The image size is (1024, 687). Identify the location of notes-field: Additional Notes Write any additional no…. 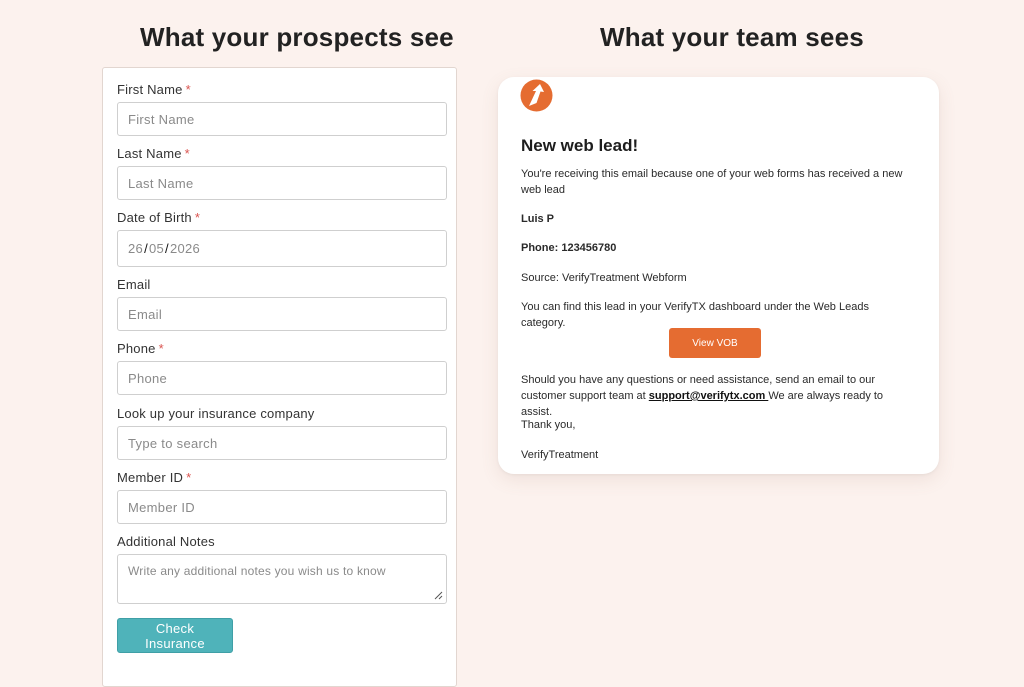
(282, 569).